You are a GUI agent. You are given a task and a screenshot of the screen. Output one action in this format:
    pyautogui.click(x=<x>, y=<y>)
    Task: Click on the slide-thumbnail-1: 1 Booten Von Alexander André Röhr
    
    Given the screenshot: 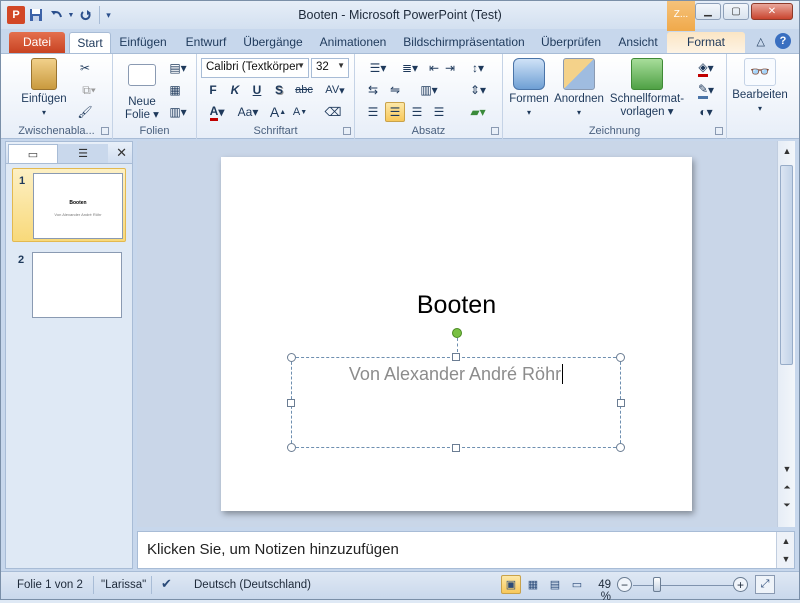 What is the action you would take?
    pyautogui.click(x=69, y=205)
    